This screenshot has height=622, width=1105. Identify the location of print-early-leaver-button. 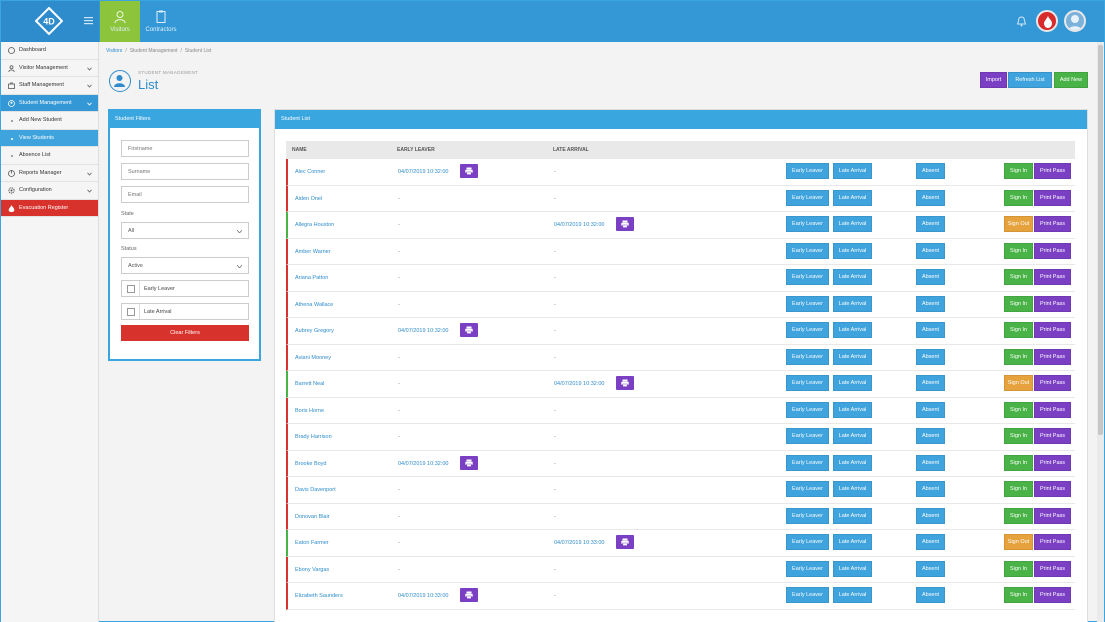
(469, 330).